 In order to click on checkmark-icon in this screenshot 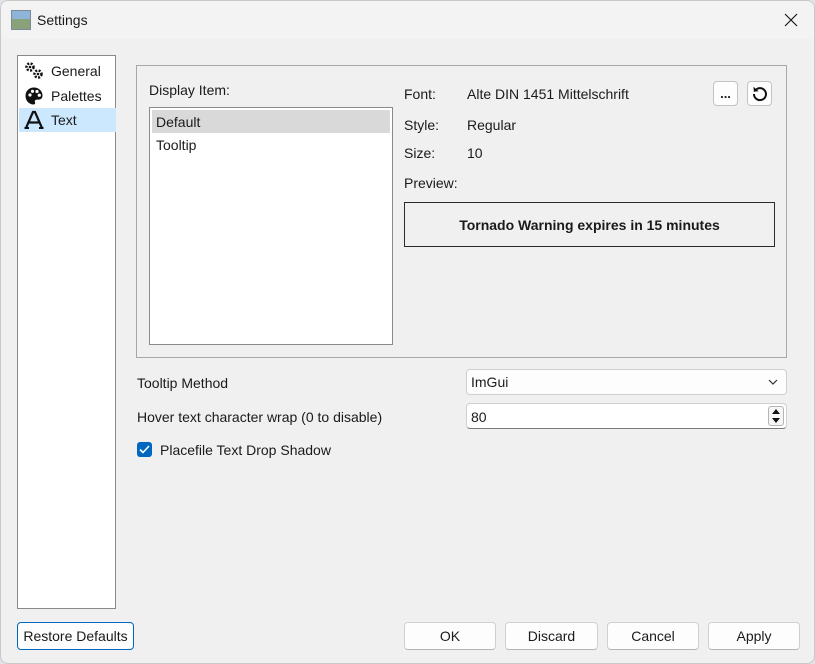, I will do `click(144, 449)`.